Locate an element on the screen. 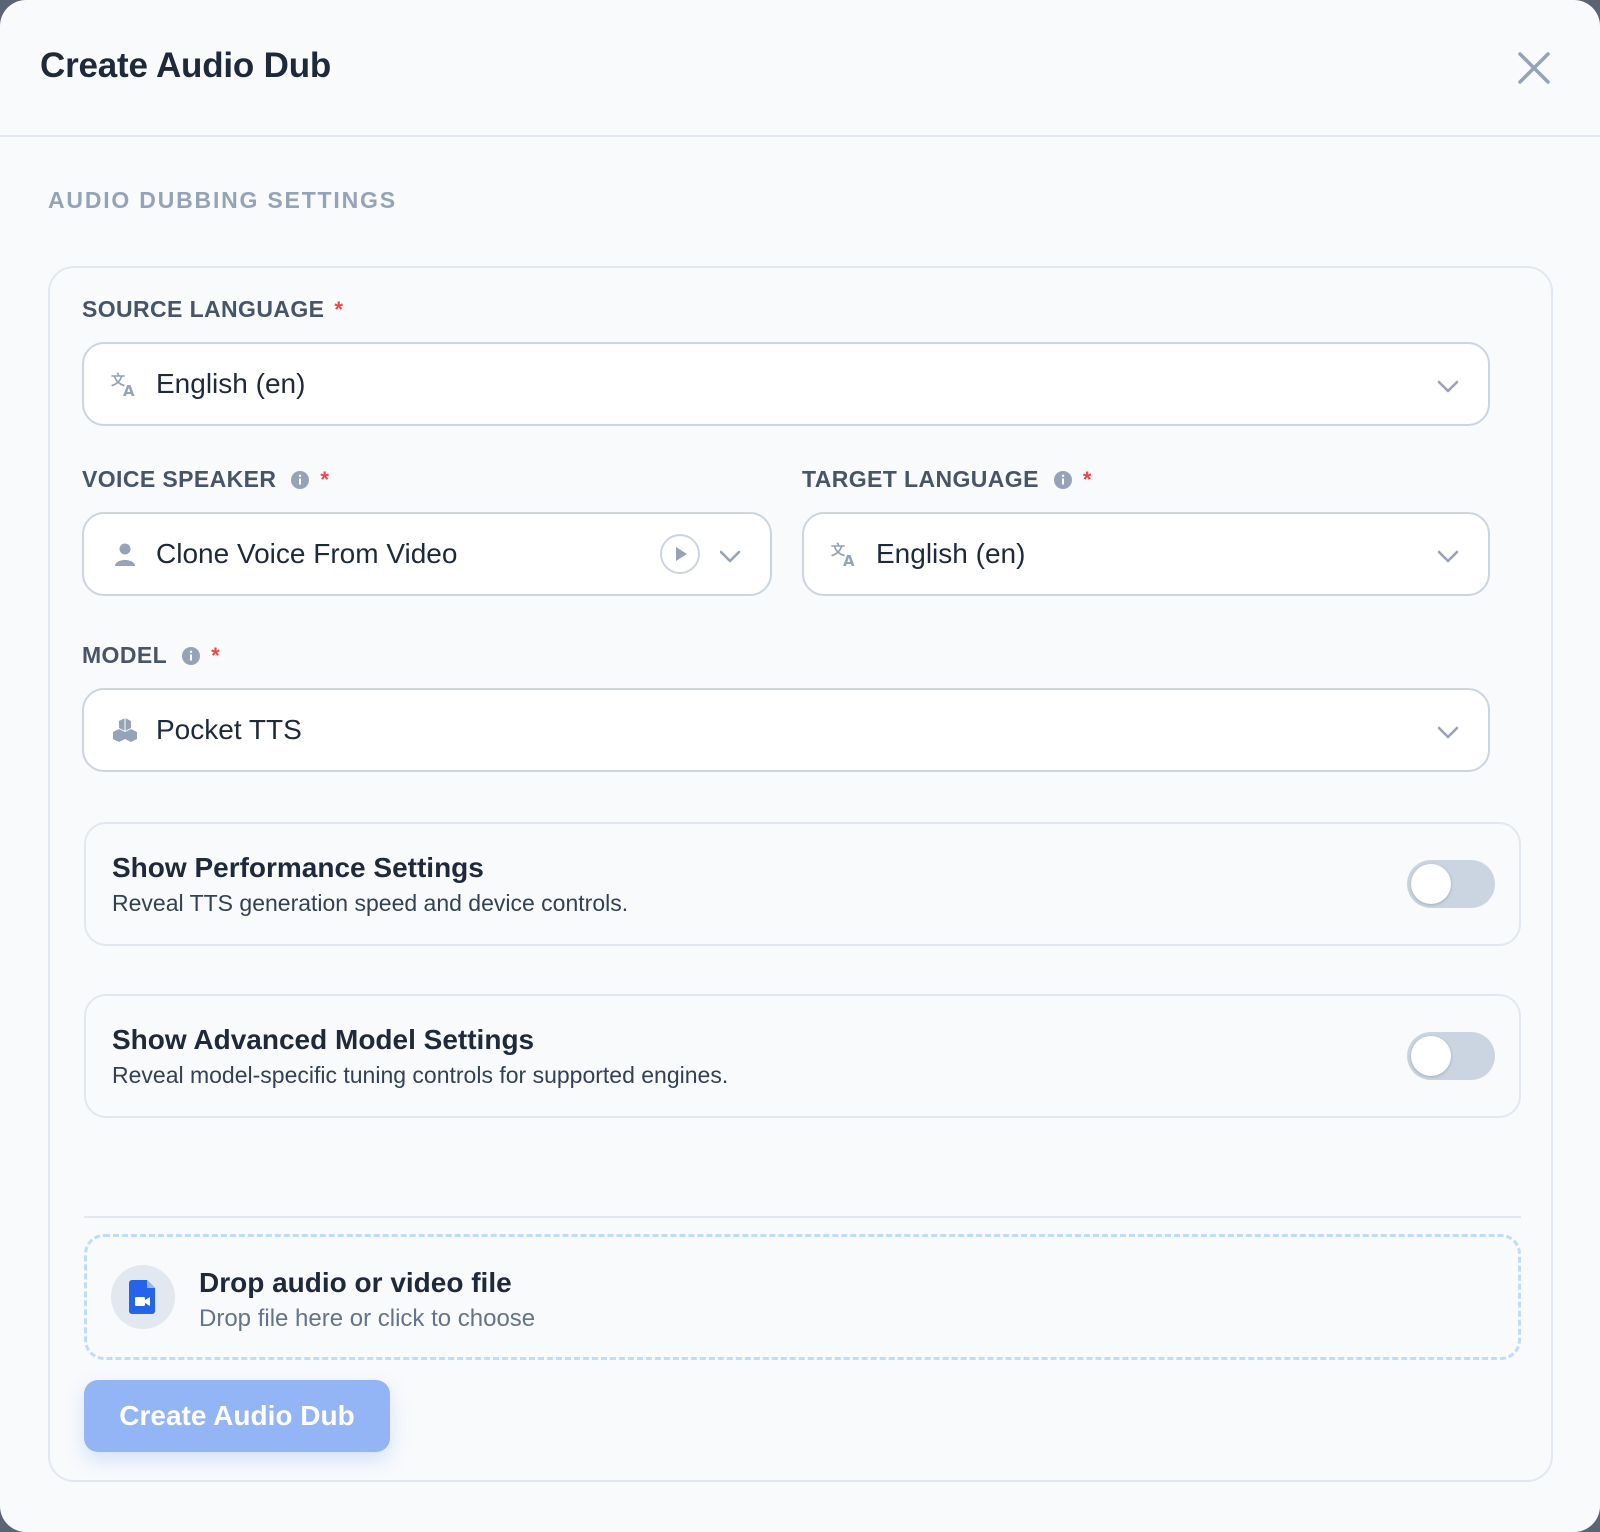 The height and width of the screenshot is (1532, 1600). source-language-label-text: SOURCE LANGUAGE is located at coordinates (203, 309).